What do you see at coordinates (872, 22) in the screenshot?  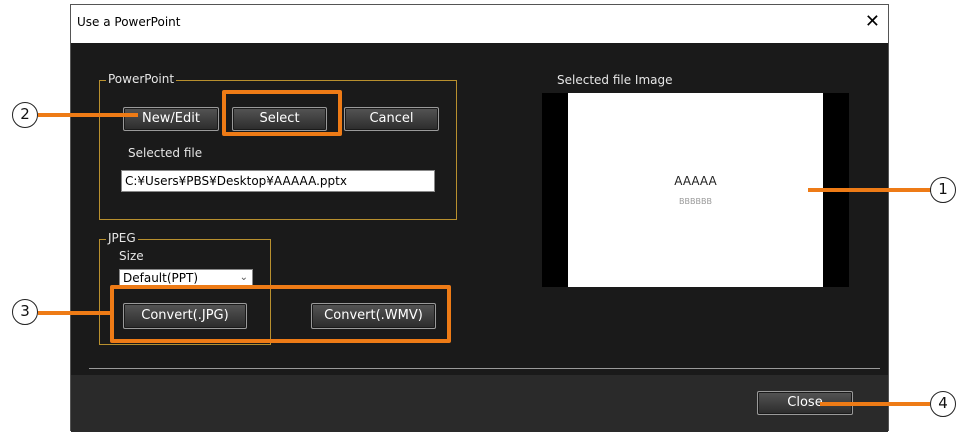 I see `close-icon: ✕` at bounding box center [872, 22].